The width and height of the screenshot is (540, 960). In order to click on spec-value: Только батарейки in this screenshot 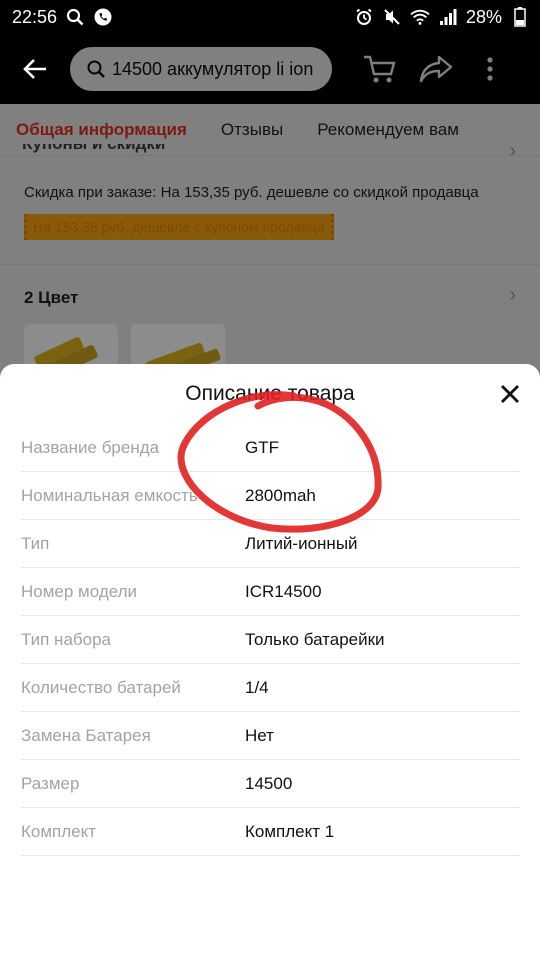, I will do `click(315, 639)`.